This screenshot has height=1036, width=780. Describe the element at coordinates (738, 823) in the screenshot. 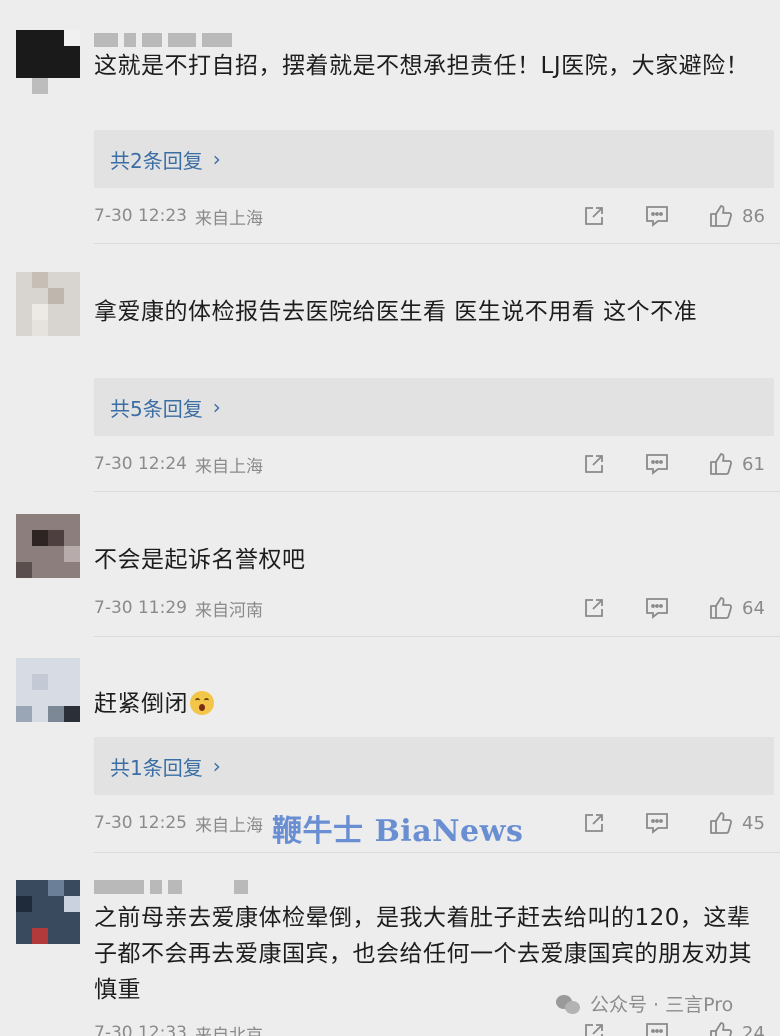

I see `like-button: 45` at that location.